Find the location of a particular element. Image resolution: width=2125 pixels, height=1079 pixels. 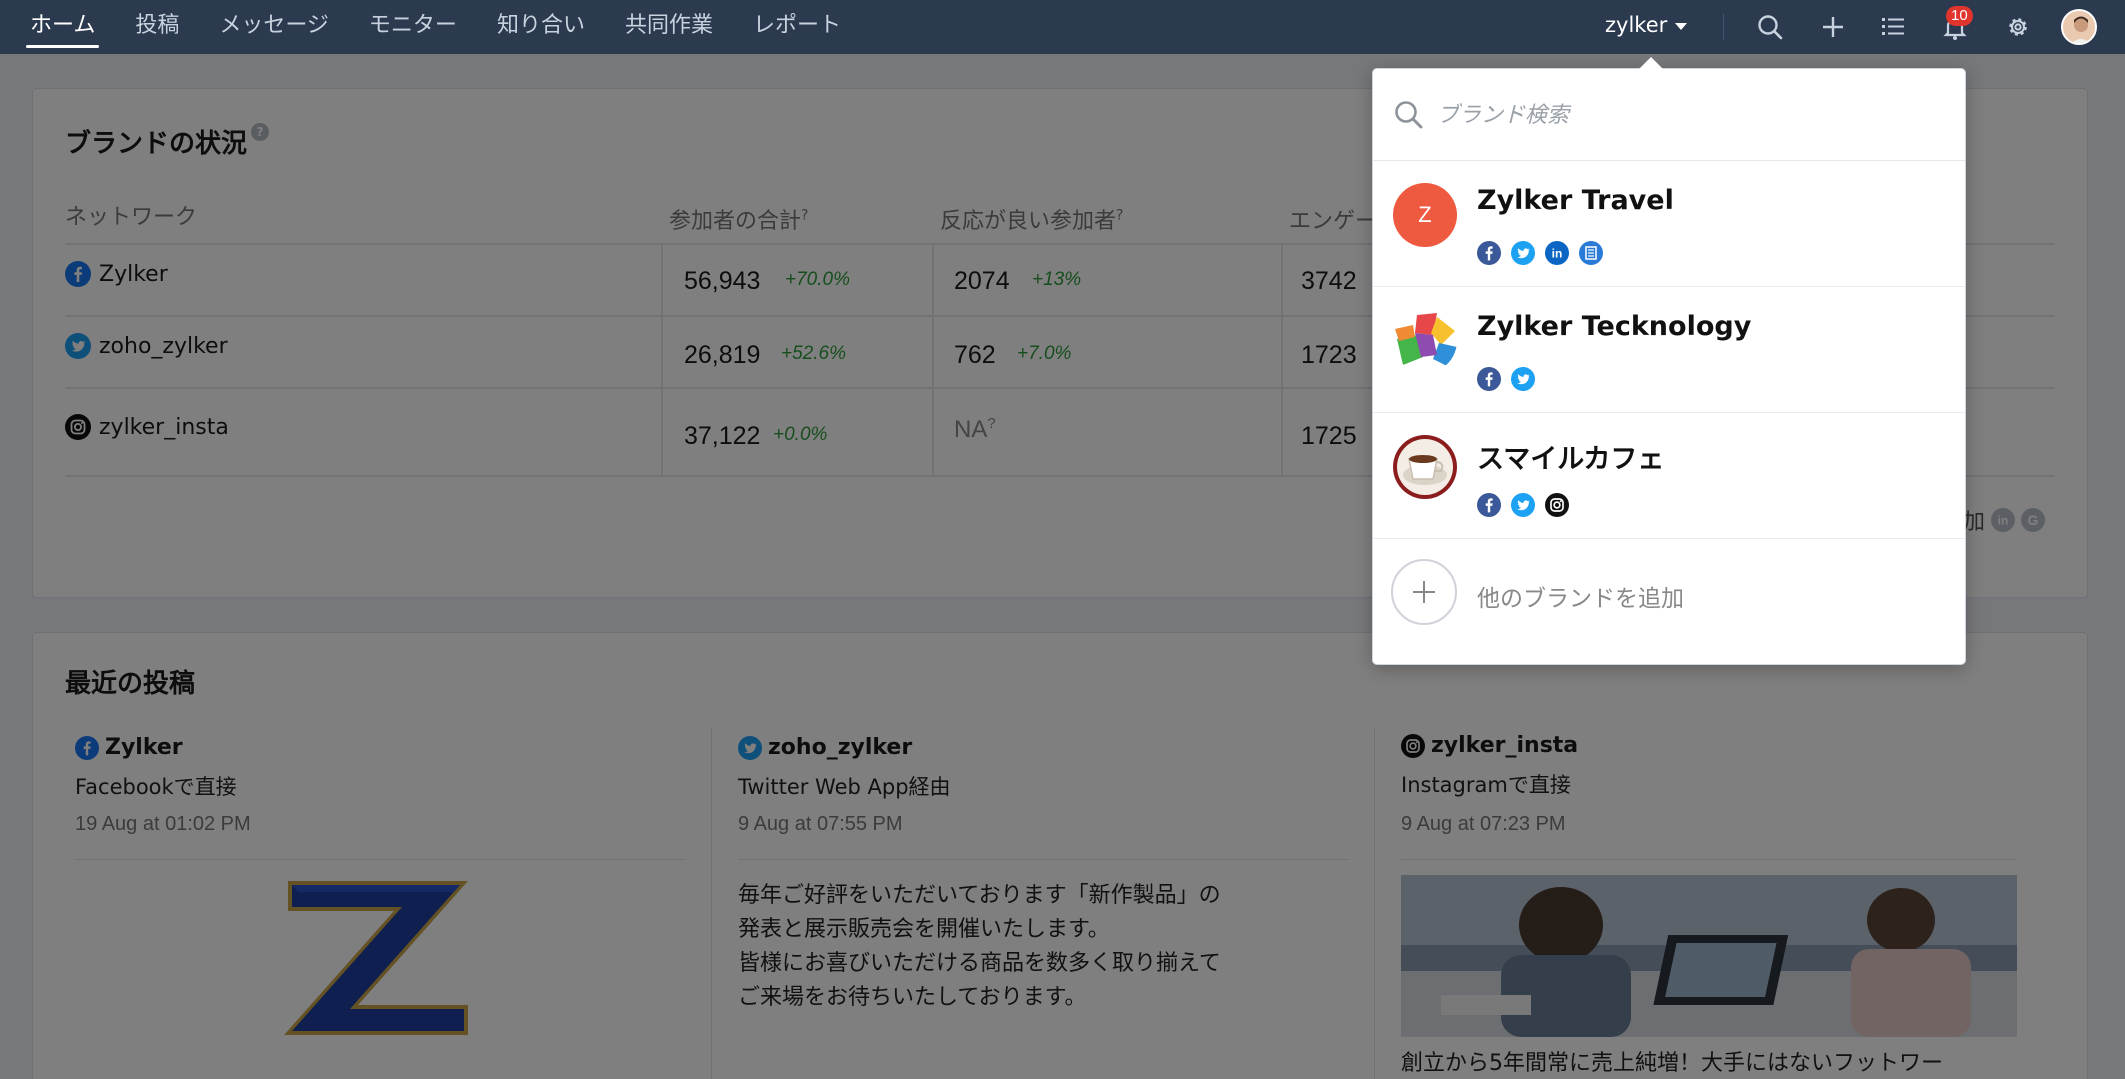

nav-collaboration: 共同作業 is located at coordinates (669, 27).